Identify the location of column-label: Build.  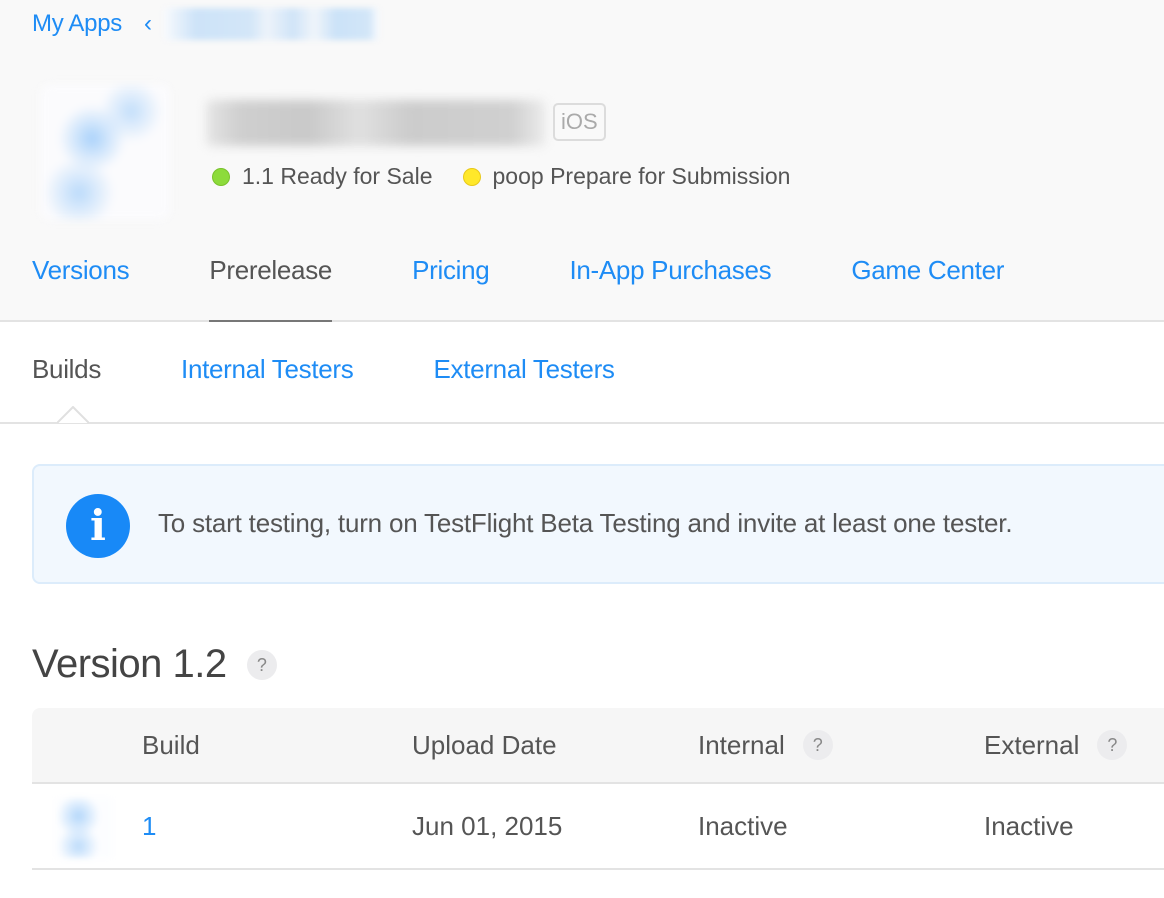
(171, 744).